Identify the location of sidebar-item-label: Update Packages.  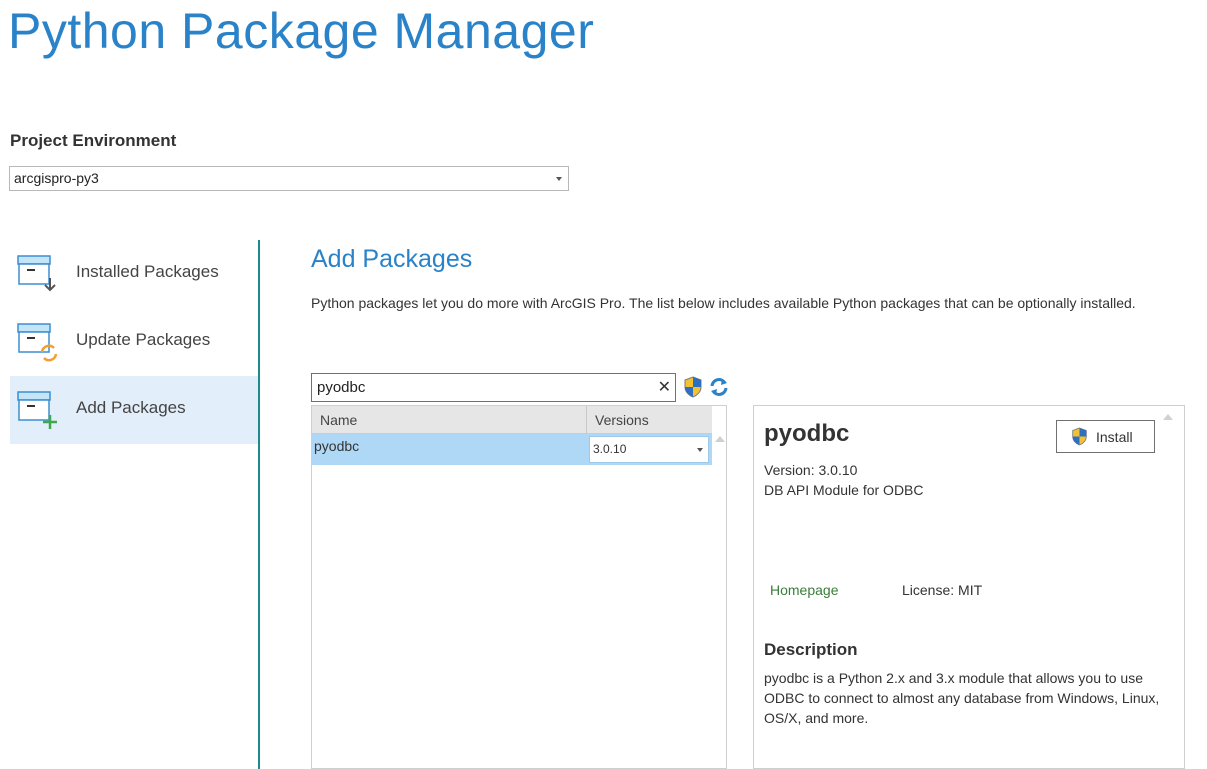
(143, 339).